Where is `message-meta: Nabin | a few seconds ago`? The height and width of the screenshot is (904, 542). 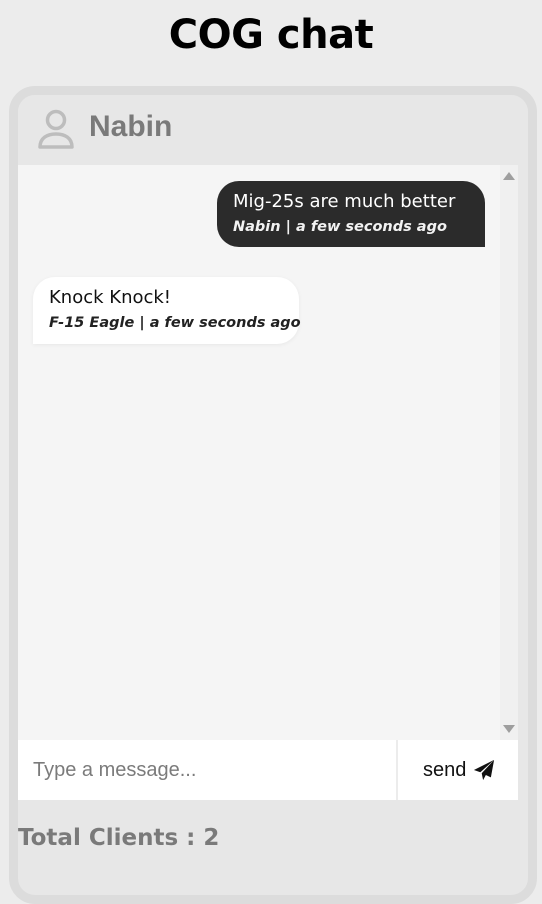
message-meta: Nabin | a few seconds ago is located at coordinates (340, 227).